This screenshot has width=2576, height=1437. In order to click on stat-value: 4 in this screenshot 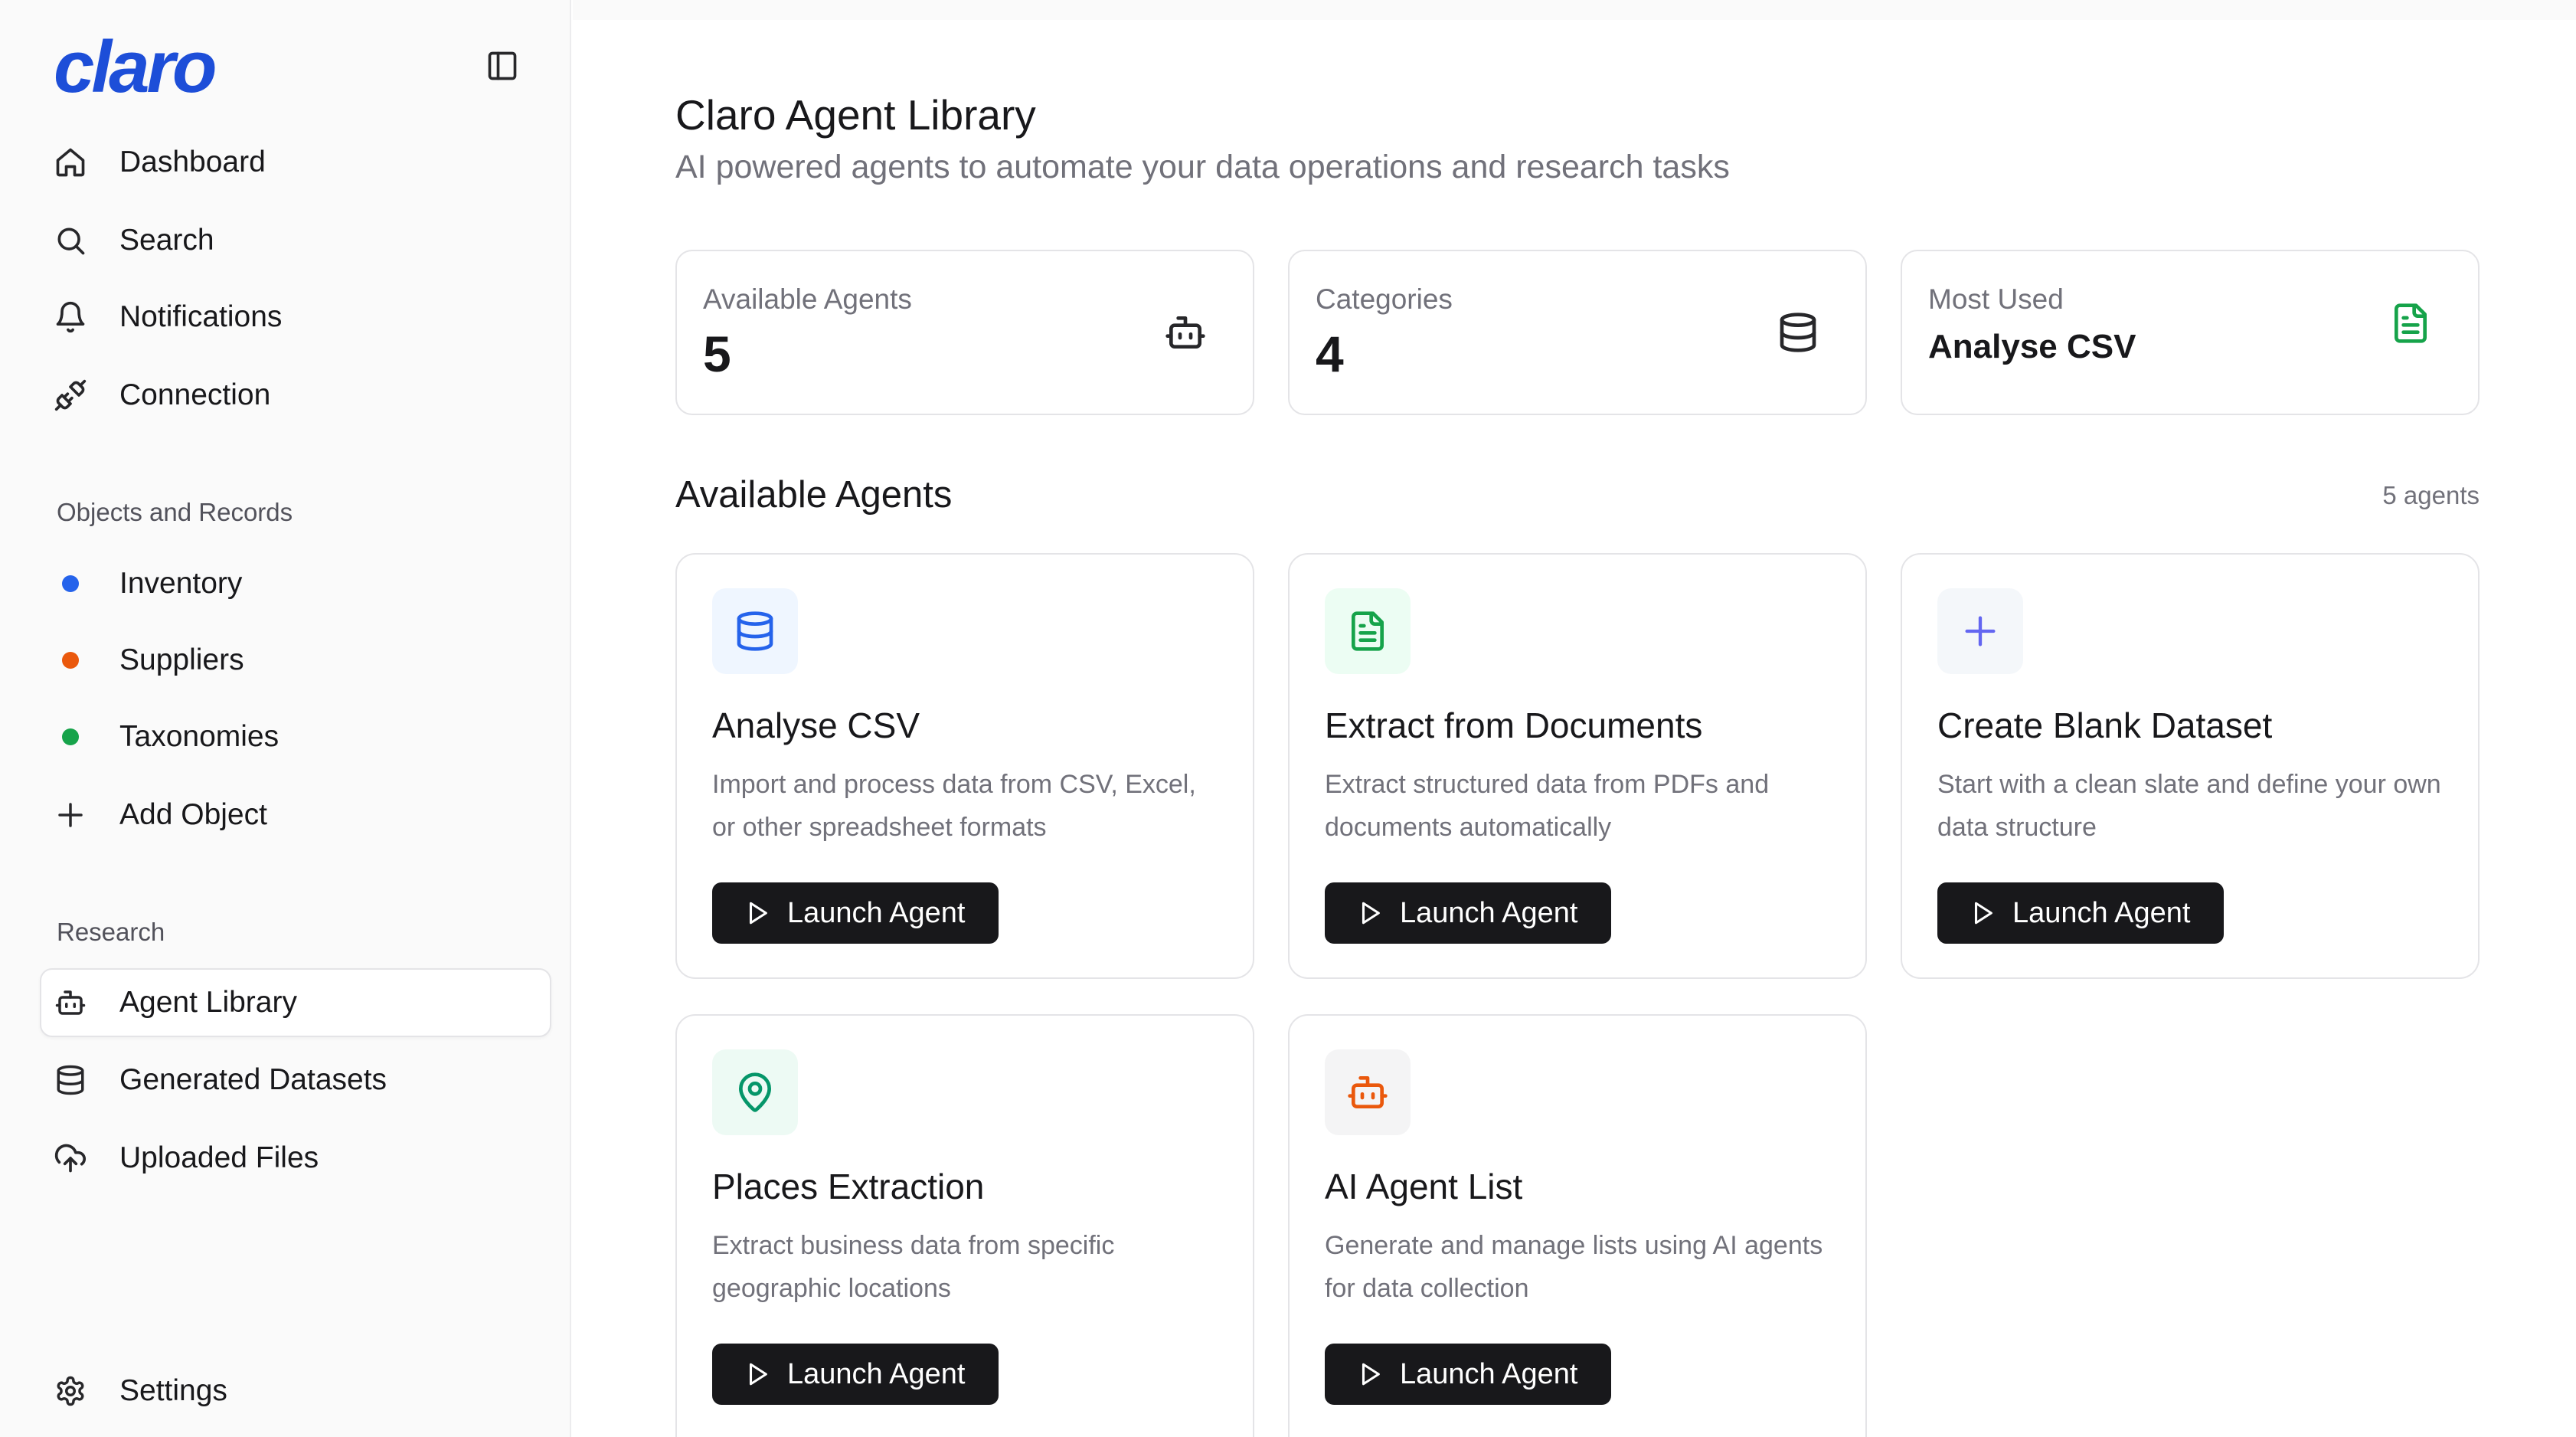, I will do `click(1330, 354)`.